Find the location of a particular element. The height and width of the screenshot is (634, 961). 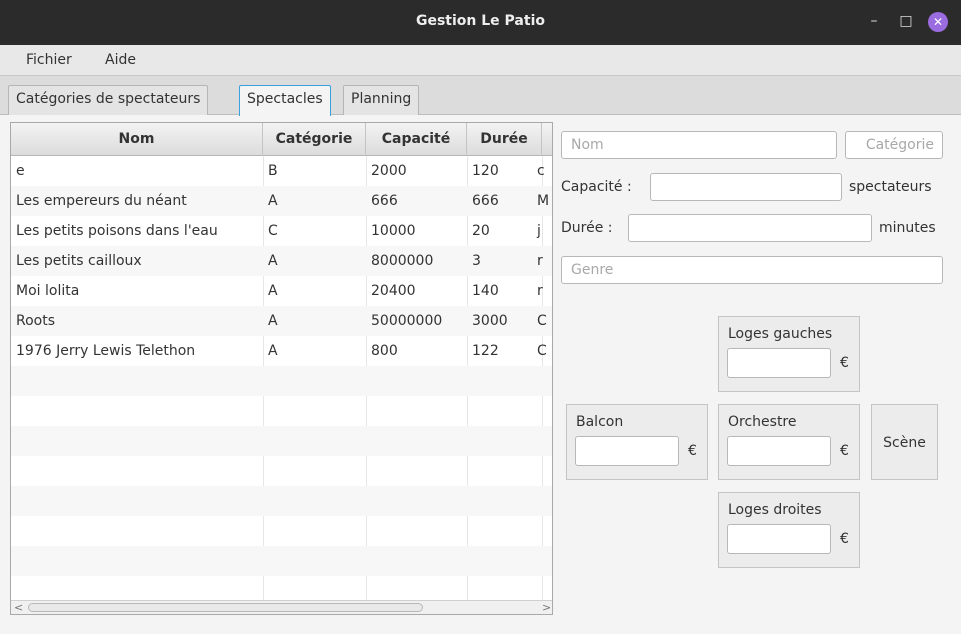

cell-duree: 120 is located at coordinates (485, 171).